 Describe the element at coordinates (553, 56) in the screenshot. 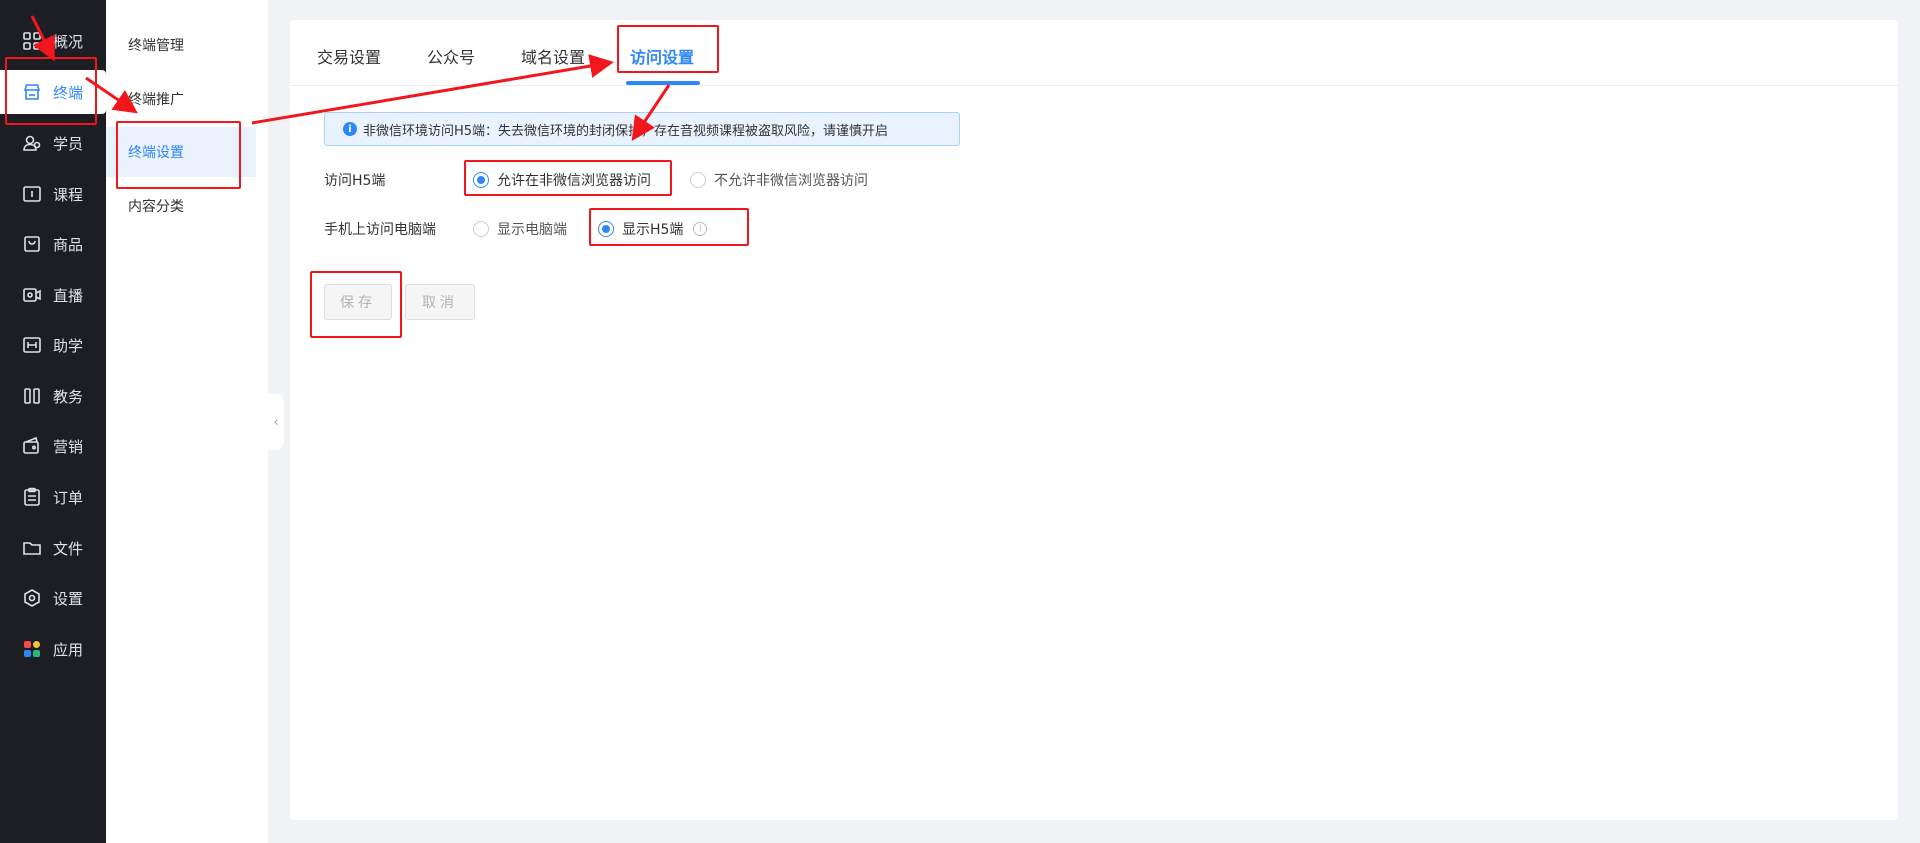

I see `tab-domain-settings: 域名设置` at that location.